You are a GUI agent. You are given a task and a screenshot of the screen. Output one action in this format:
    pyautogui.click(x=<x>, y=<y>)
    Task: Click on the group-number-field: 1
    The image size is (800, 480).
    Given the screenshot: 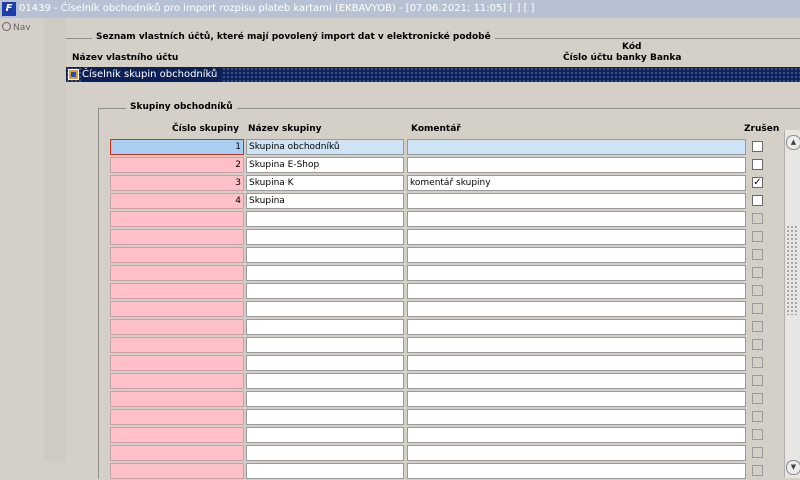 What is the action you would take?
    pyautogui.click(x=177, y=147)
    